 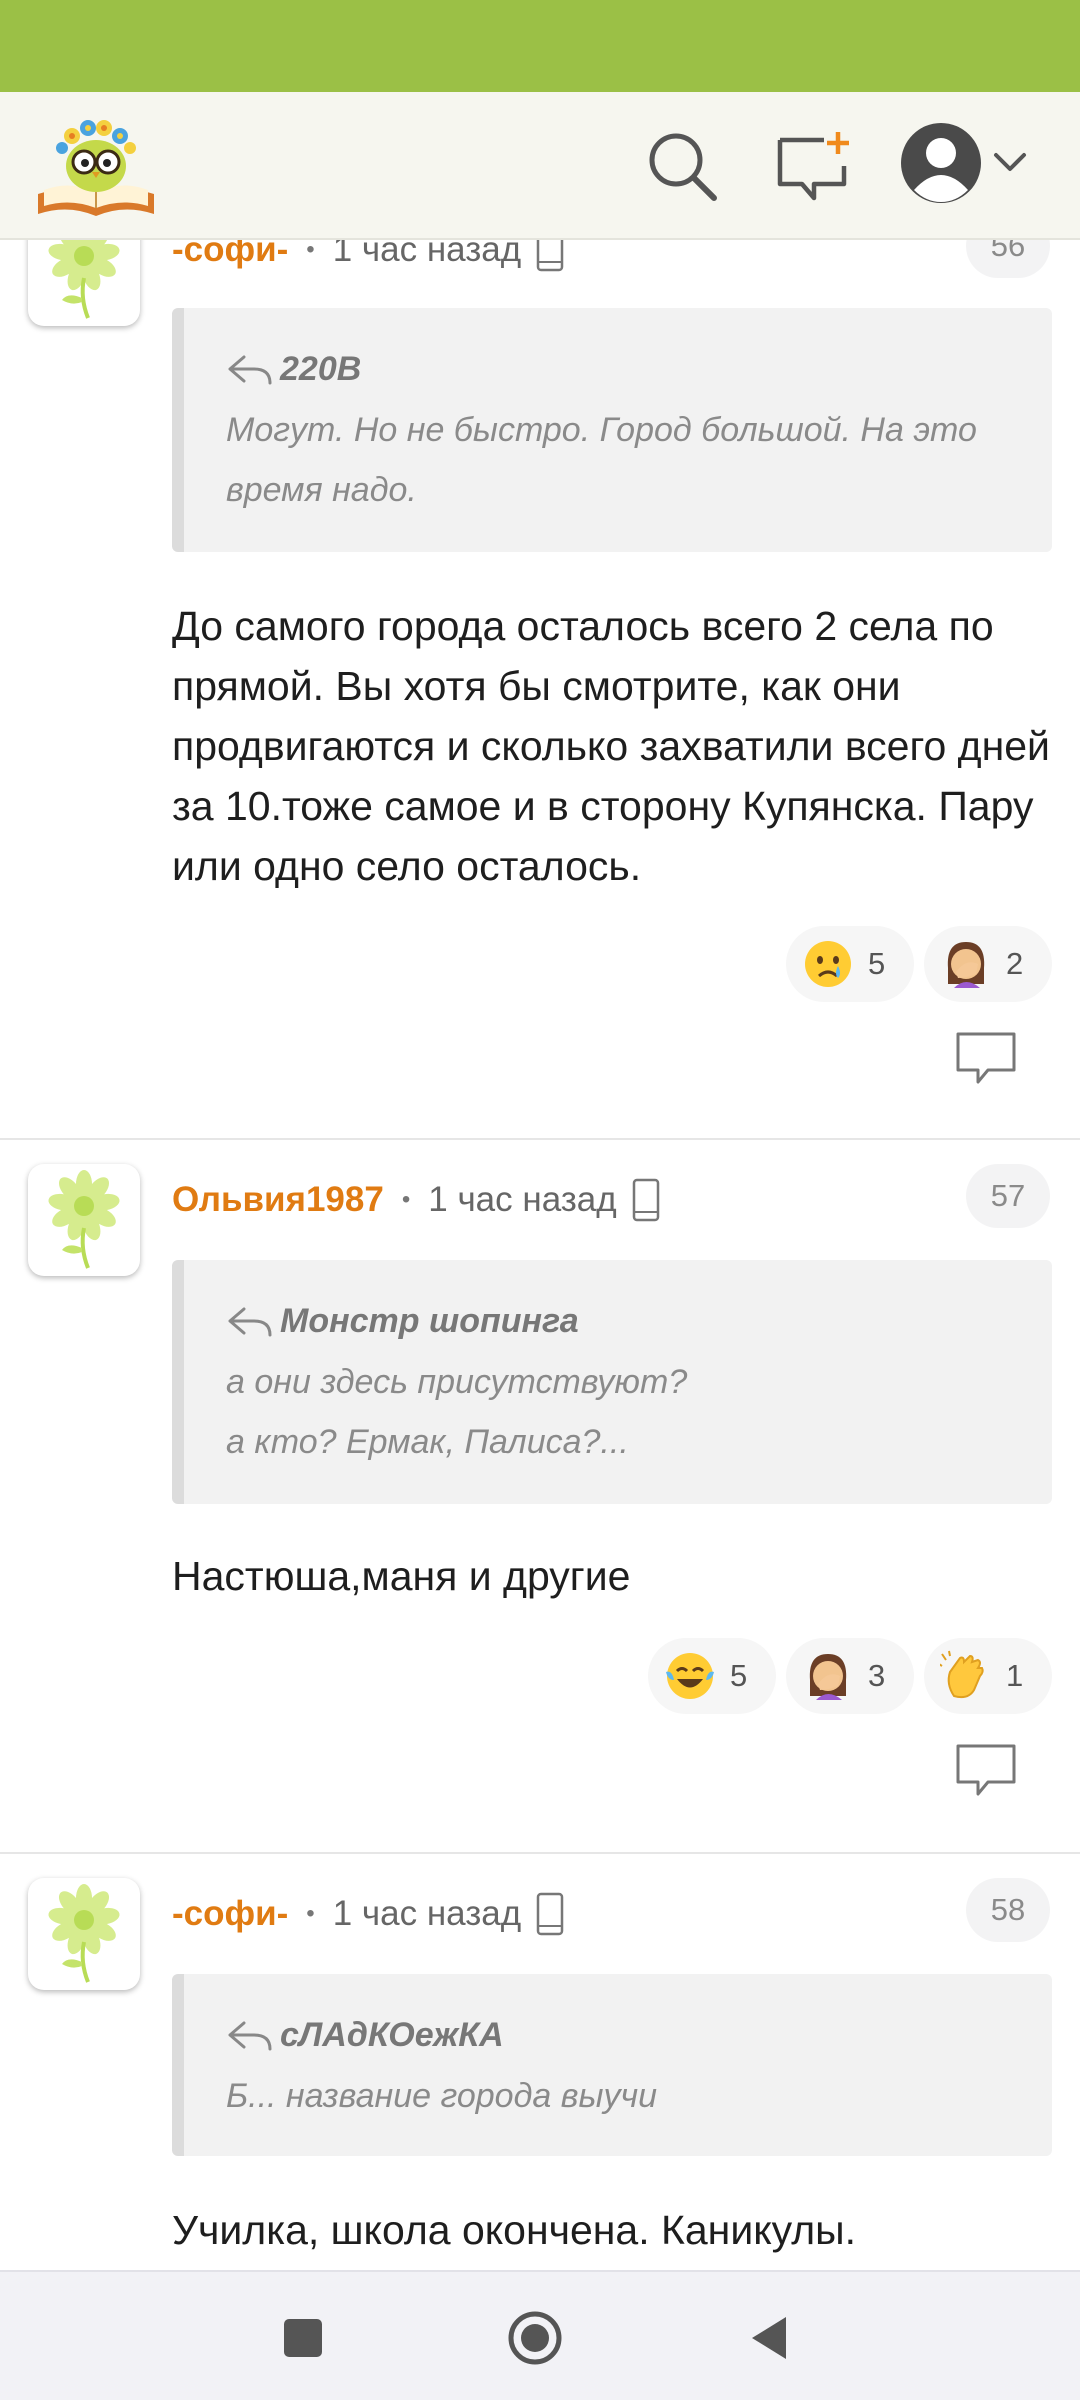 I want to click on reaction-laughing: 5, so click(x=712, y=1676).